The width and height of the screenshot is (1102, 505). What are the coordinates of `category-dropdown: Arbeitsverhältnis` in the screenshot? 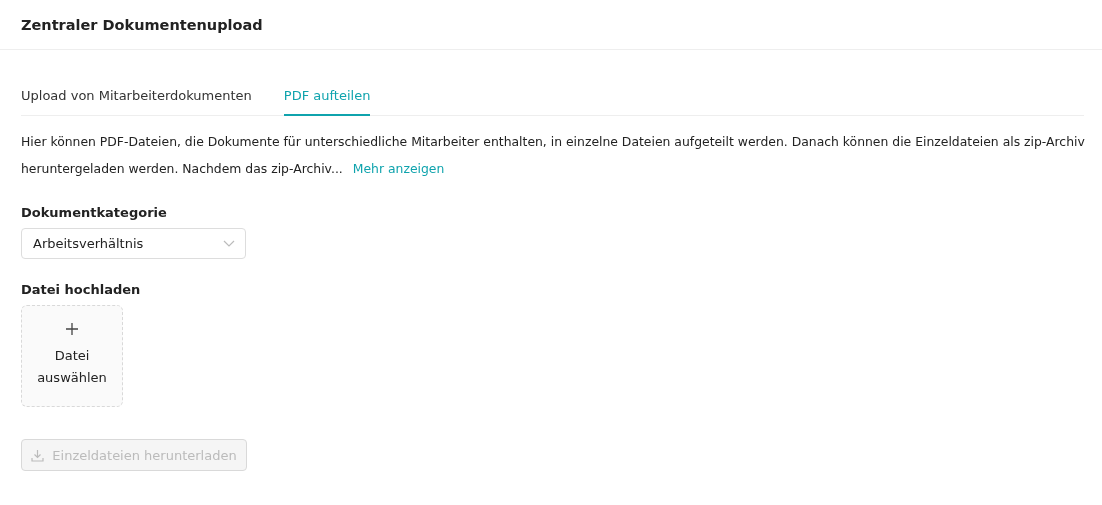 It's located at (133, 243).